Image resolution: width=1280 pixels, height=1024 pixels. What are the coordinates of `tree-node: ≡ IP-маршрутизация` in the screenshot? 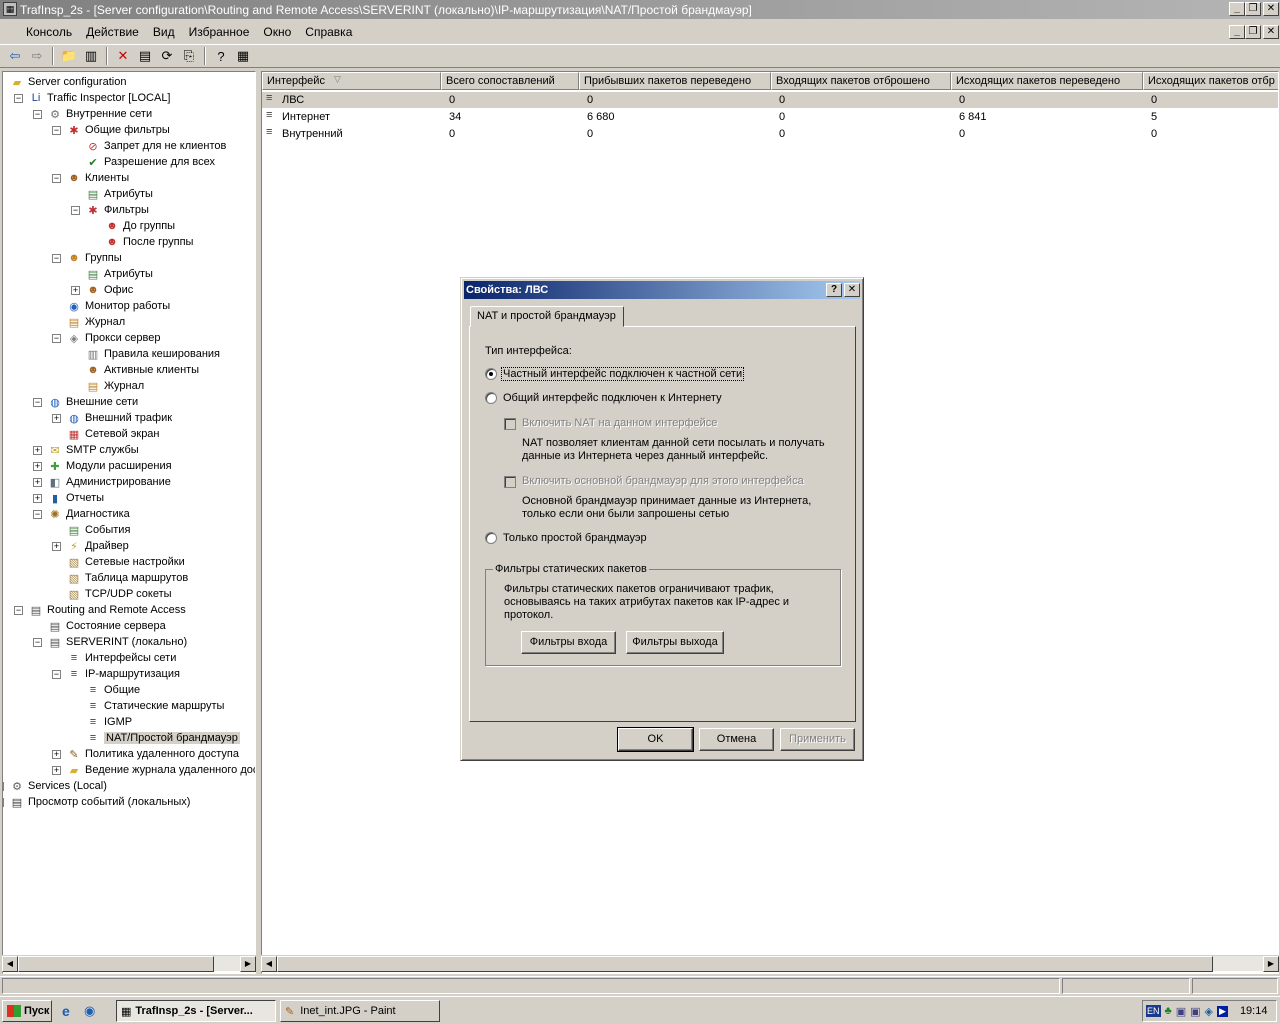 It's located at (123, 674).